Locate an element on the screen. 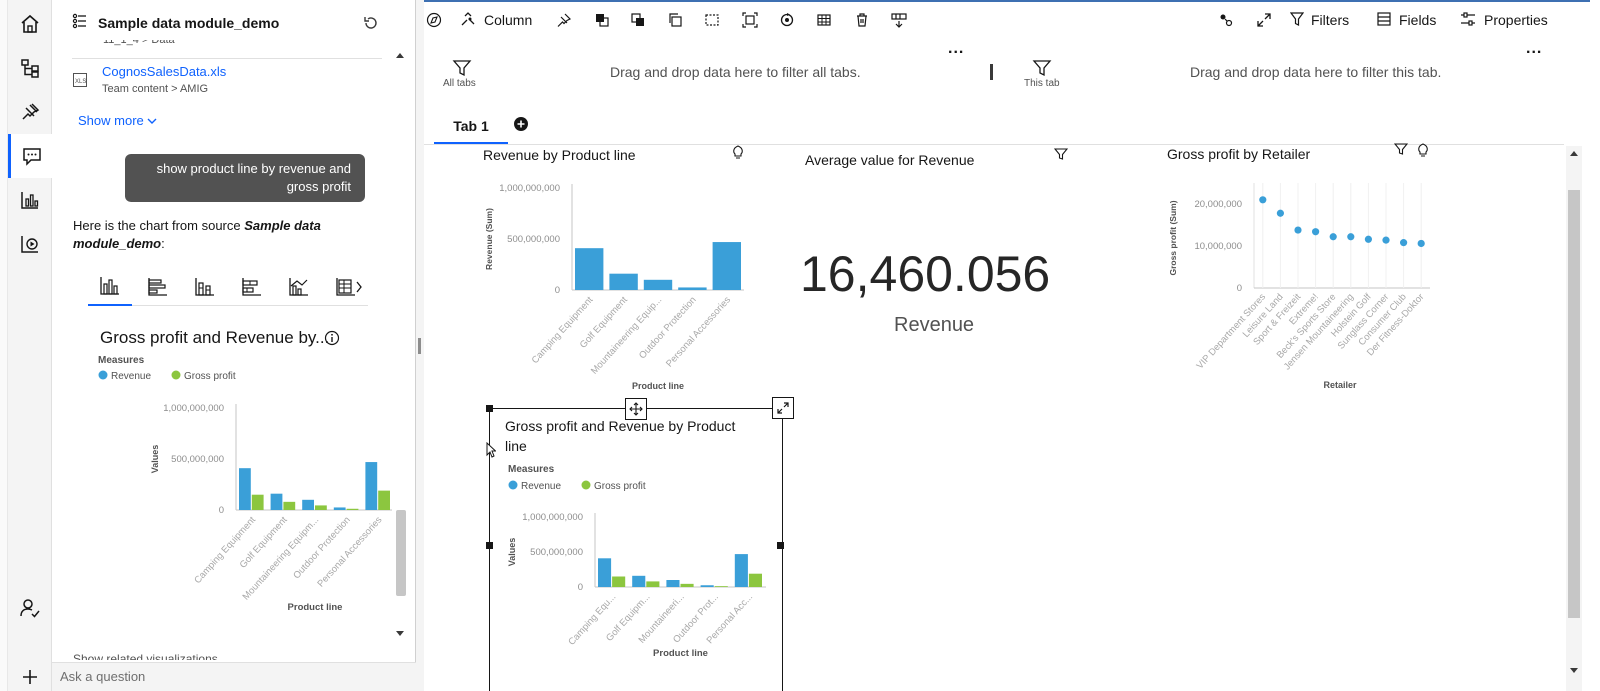  refresh-data-icon is located at coordinates (787, 20).